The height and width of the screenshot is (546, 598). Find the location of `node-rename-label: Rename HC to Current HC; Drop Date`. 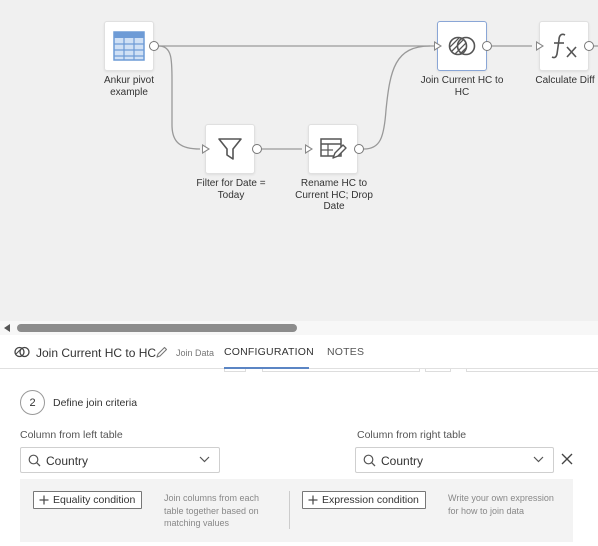

node-rename-label: Rename HC to Current HC; Drop Date is located at coordinates (334, 195).